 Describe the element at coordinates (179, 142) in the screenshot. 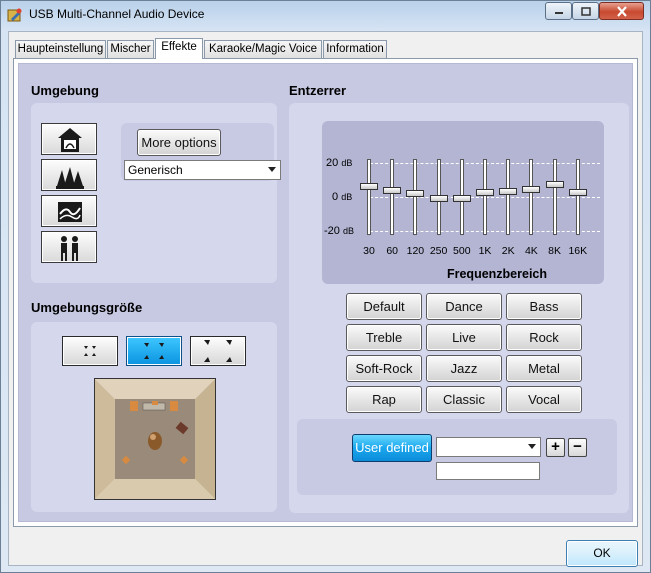

I see `more-options-button: More options` at that location.